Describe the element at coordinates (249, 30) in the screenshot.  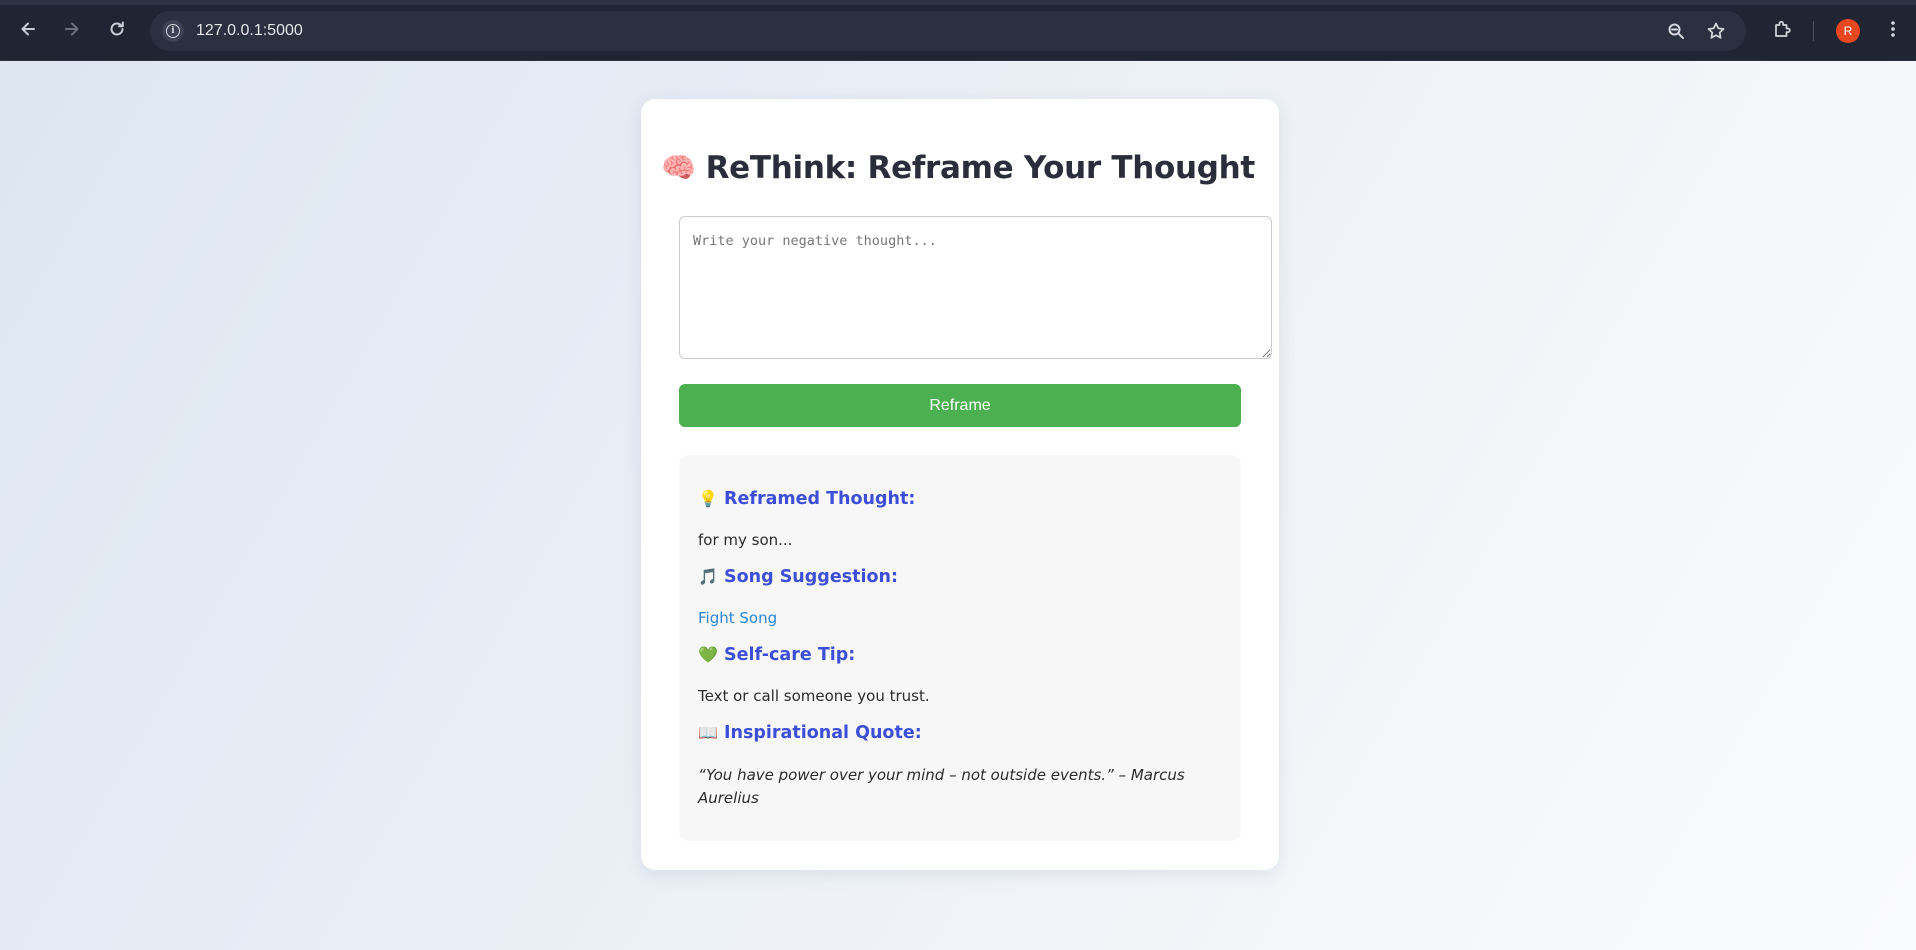
I see `url-text: 127.0.0.1:5000` at that location.